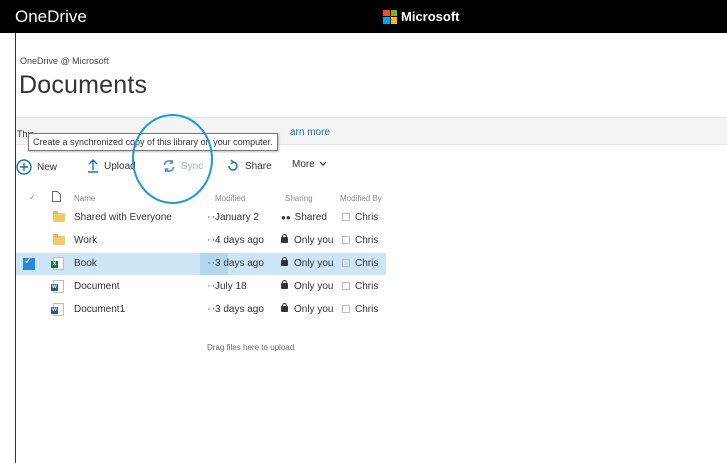  Describe the element at coordinates (239, 240) in the screenshot. I see `file-modified: 4 days ago` at that location.